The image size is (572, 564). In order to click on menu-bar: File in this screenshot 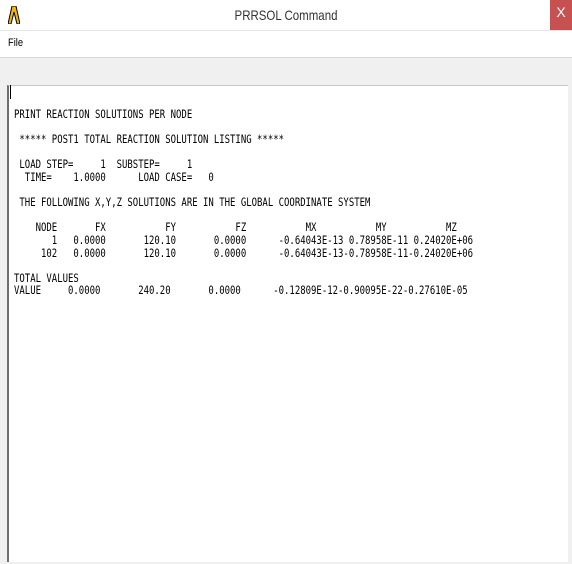, I will do `click(286, 44)`.